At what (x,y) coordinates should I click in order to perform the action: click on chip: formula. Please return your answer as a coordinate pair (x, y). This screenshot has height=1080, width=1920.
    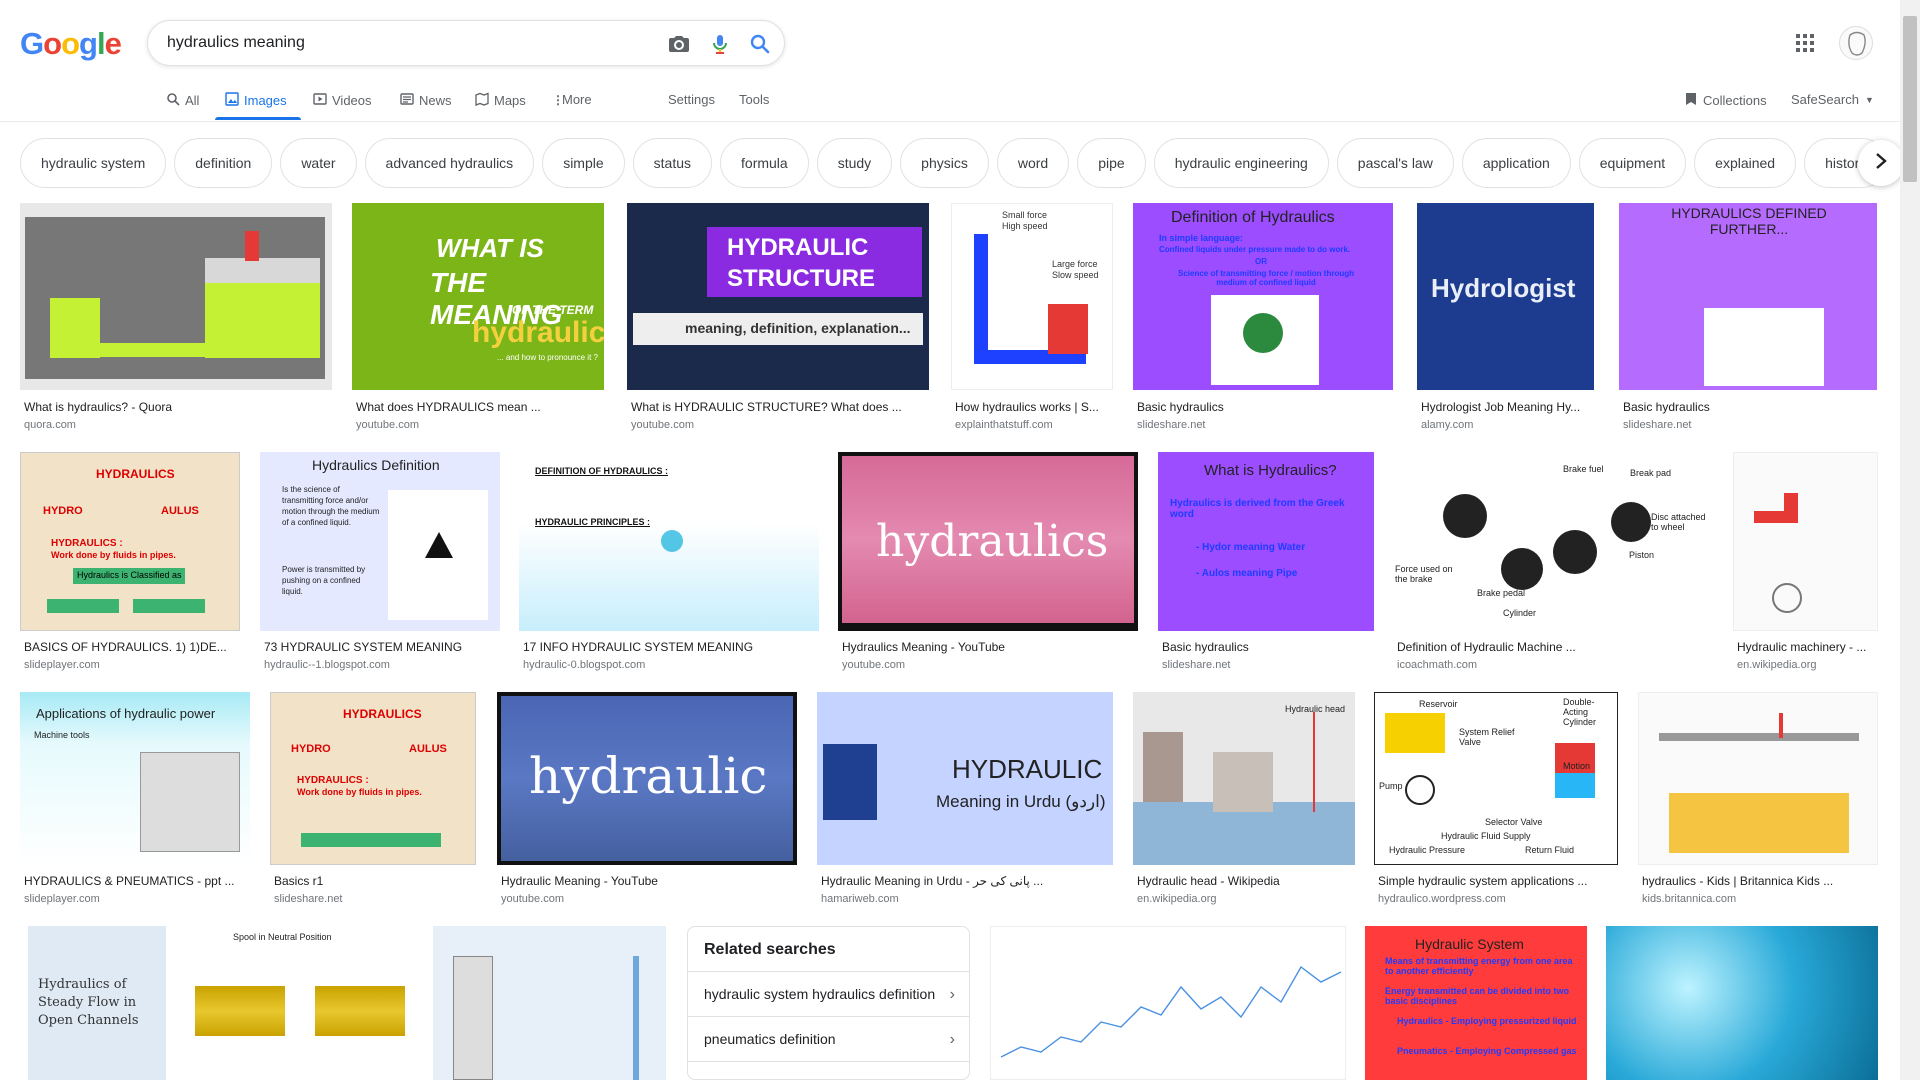
    Looking at the image, I should click on (764, 163).